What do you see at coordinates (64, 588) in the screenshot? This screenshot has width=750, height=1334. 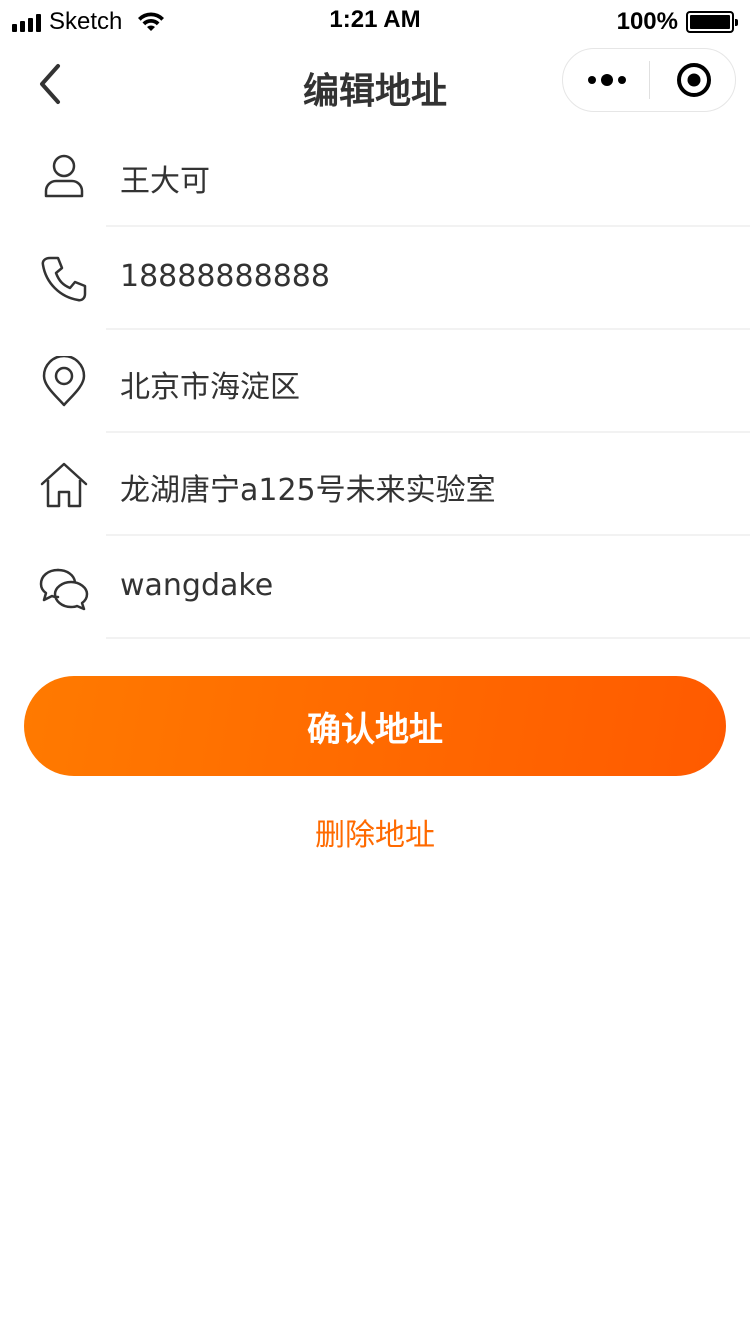 I see `chat-bubbles-icon` at bounding box center [64, 588].